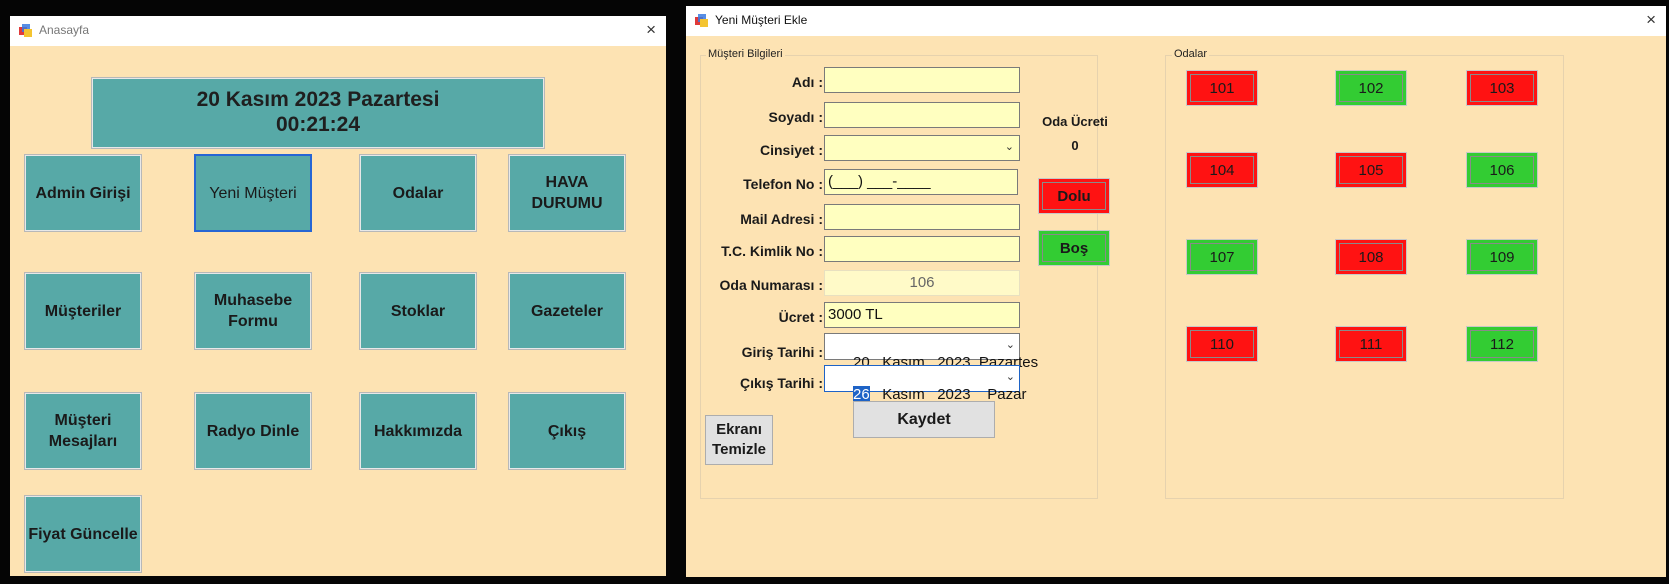 This screenshot has width=1669, height=584. I want to click on new-customer-button: Yeni Müşteri, so click(253, 193).